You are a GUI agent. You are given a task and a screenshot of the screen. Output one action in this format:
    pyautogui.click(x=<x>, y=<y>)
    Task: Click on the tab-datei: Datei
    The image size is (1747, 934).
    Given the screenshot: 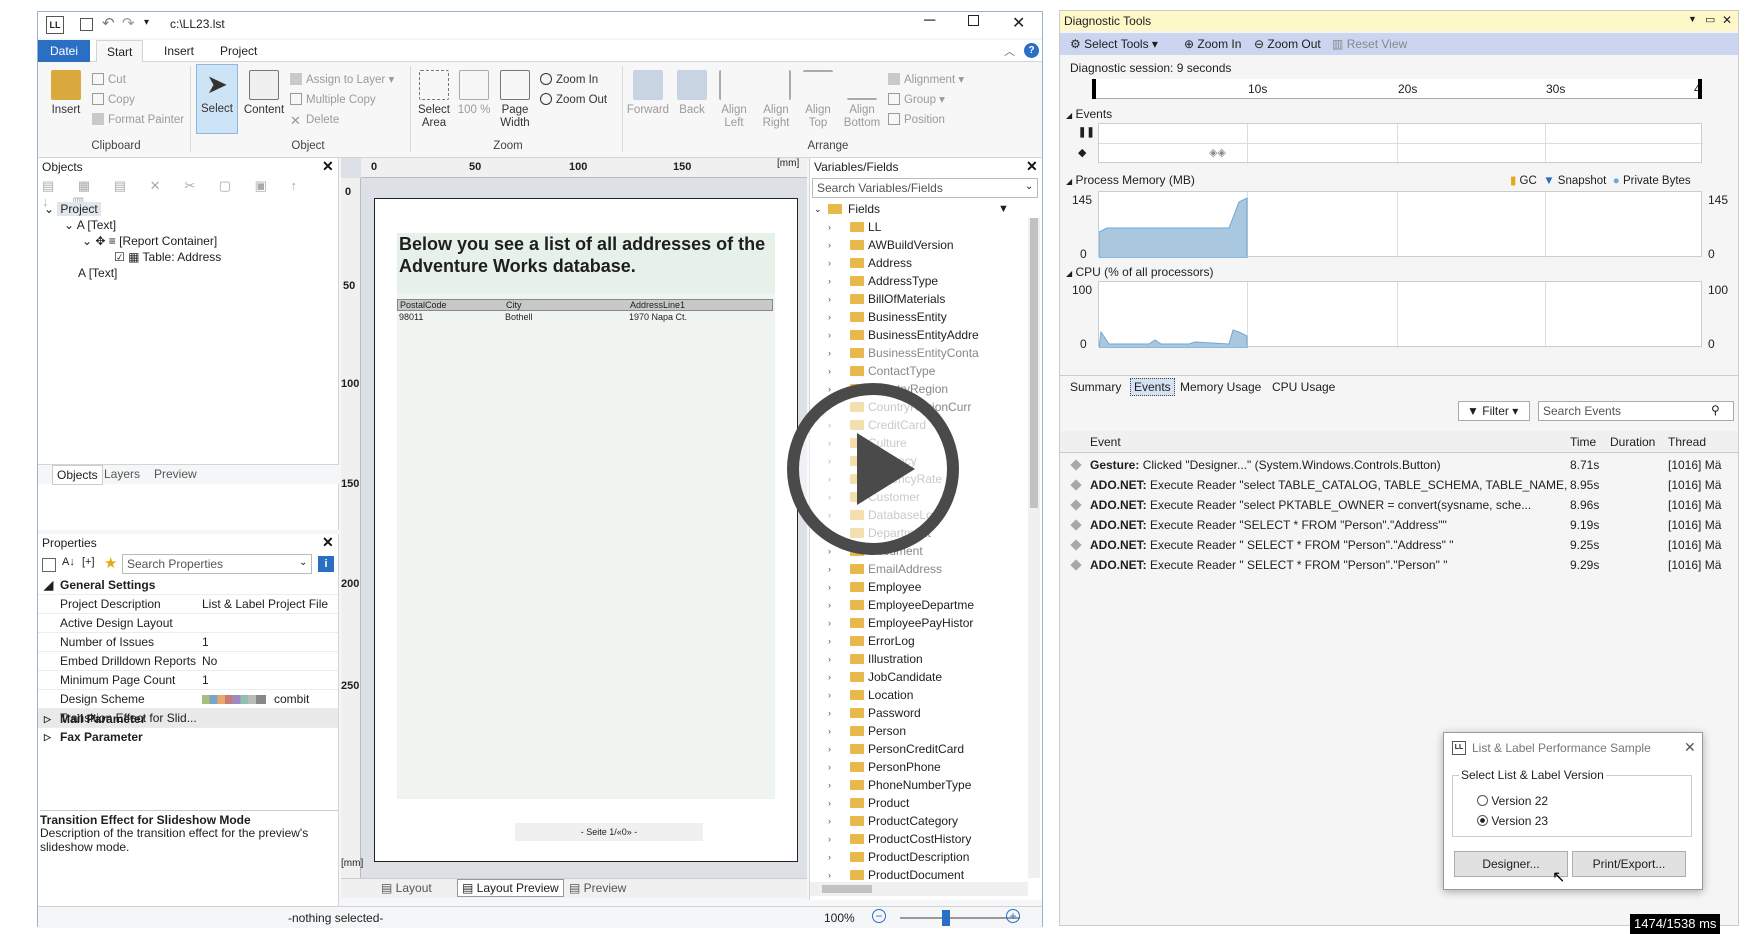 What is the action you would take?
    pyautogui.click(x=64, y=51)
    